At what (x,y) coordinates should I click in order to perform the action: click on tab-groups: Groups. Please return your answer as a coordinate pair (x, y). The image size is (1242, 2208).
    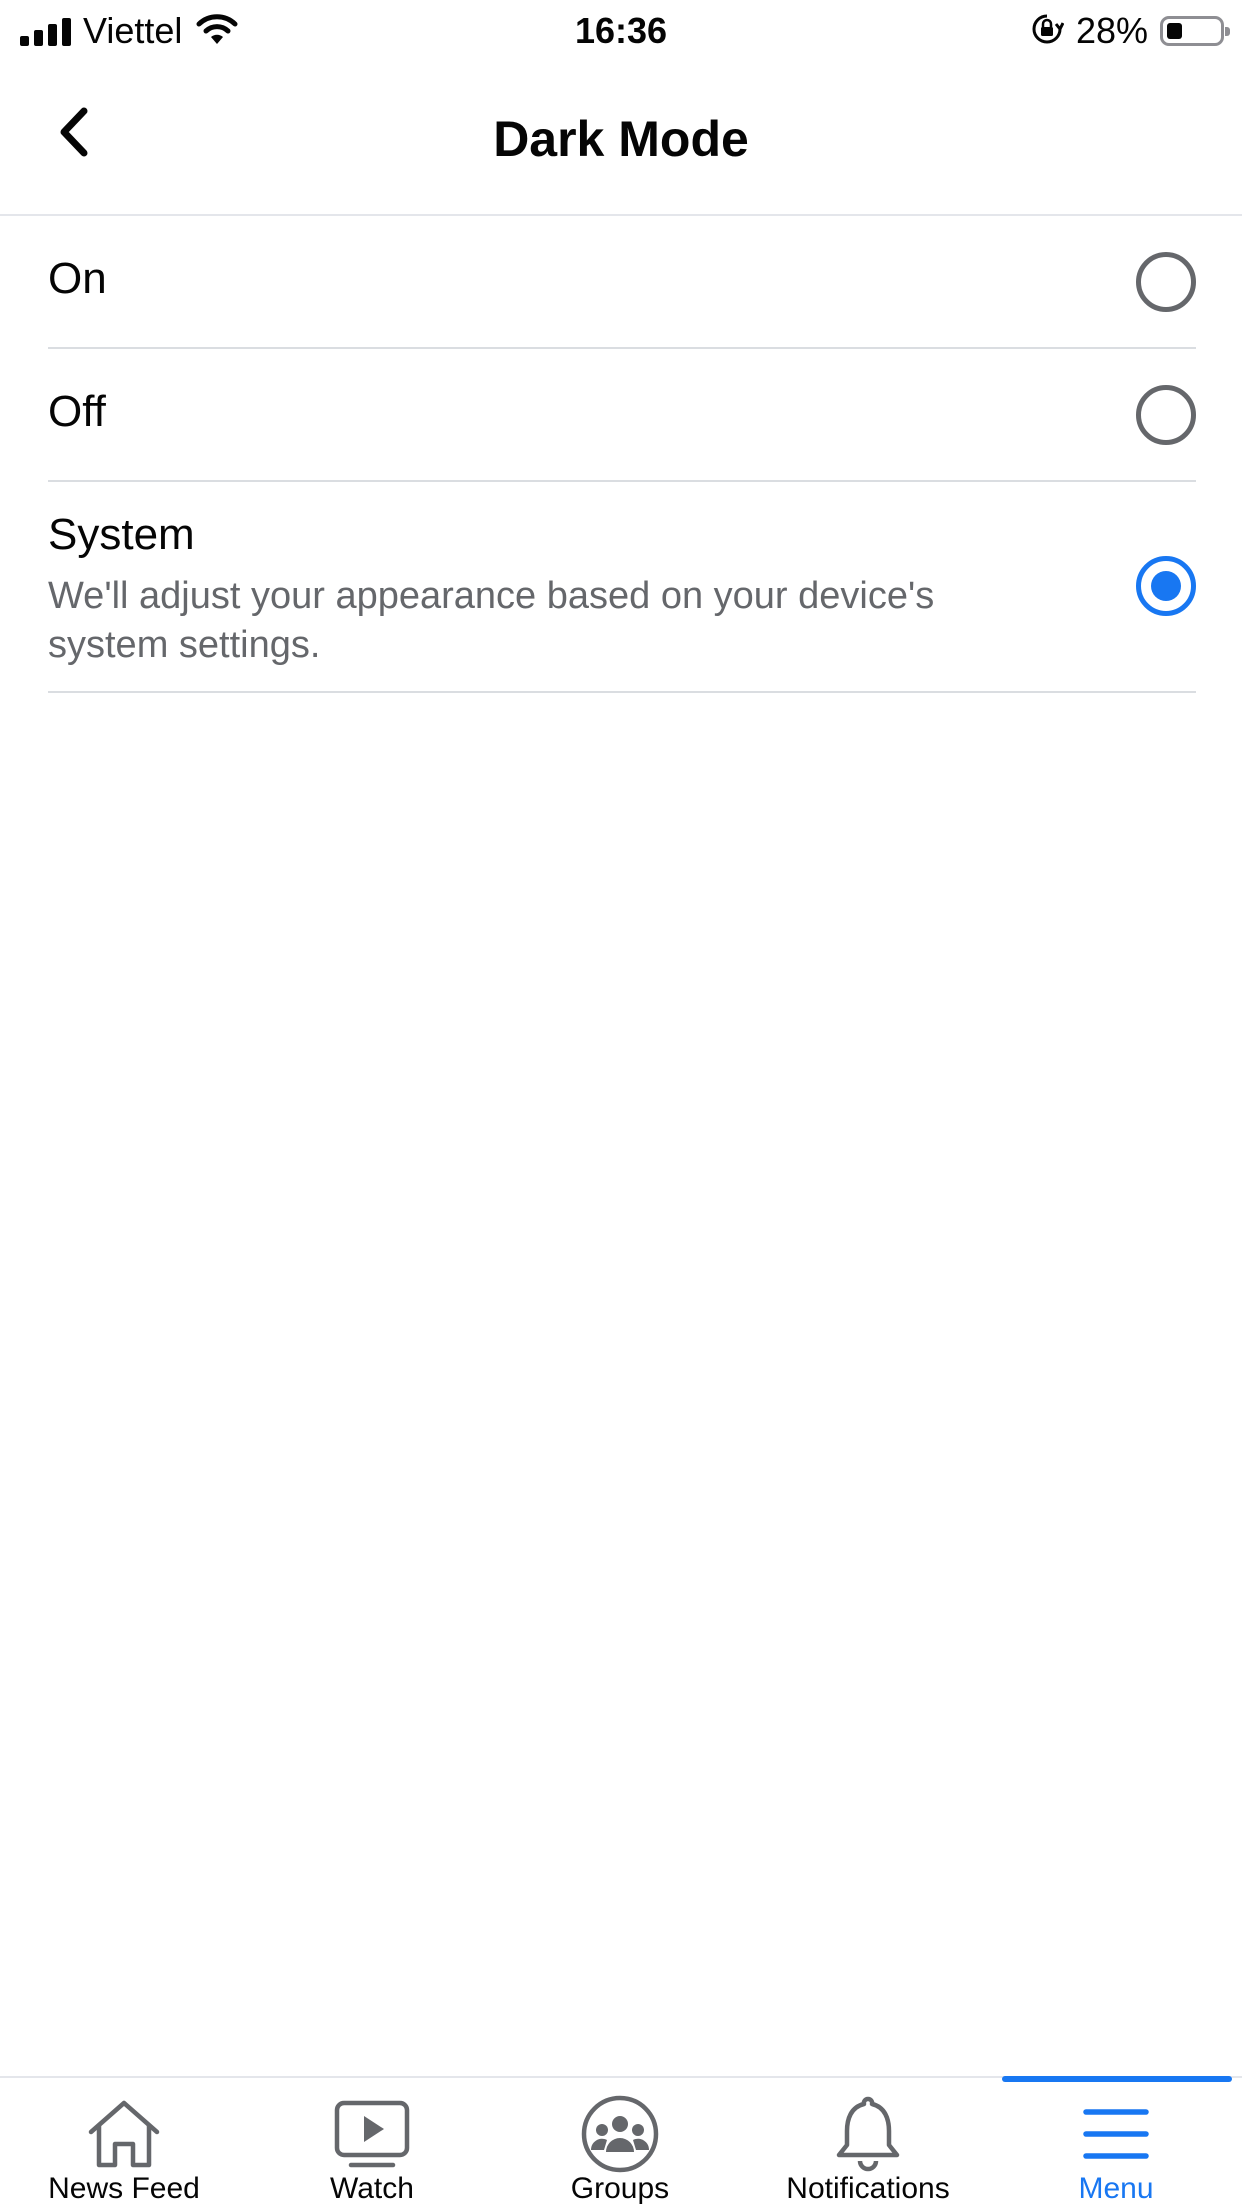
    Looking at the image, I should click on (620, 2143).